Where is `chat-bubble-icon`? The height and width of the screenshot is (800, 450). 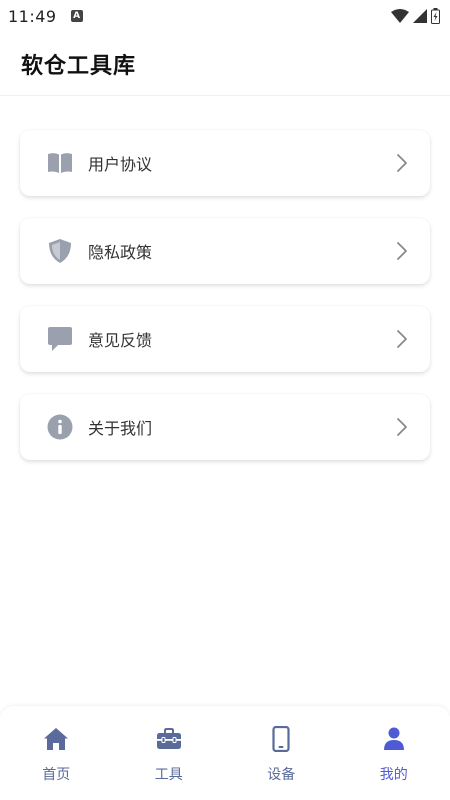 chat-bubble-icon is located at coordinates (60, 339).